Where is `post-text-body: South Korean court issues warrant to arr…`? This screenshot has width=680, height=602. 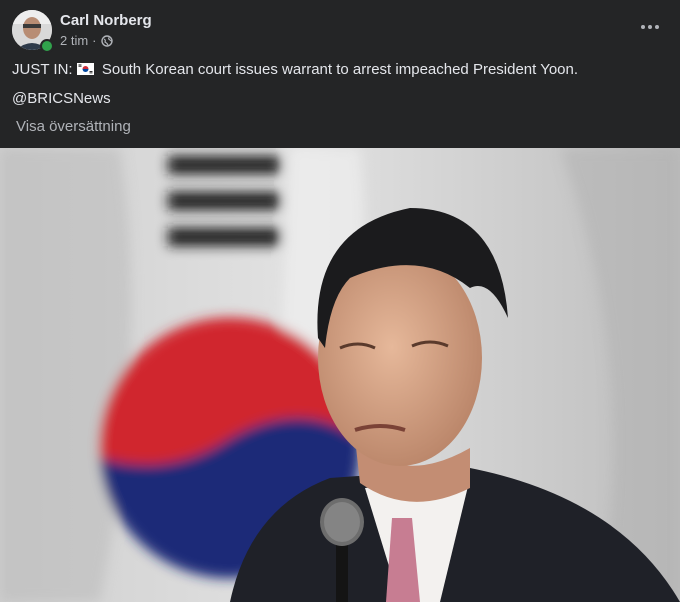
post-text-body: South Korean court issues warrant to arr… is located at coordinates (340, 69).